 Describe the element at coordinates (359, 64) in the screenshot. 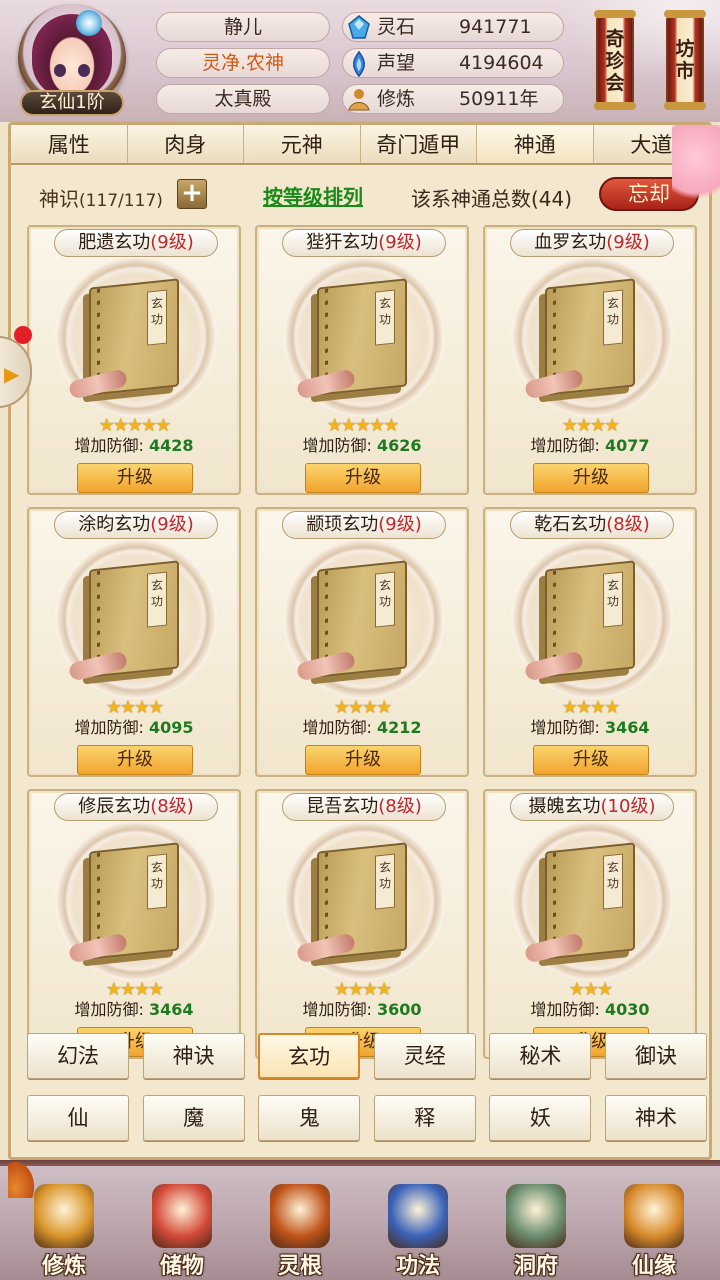

I see `reputation-icon` at that location.